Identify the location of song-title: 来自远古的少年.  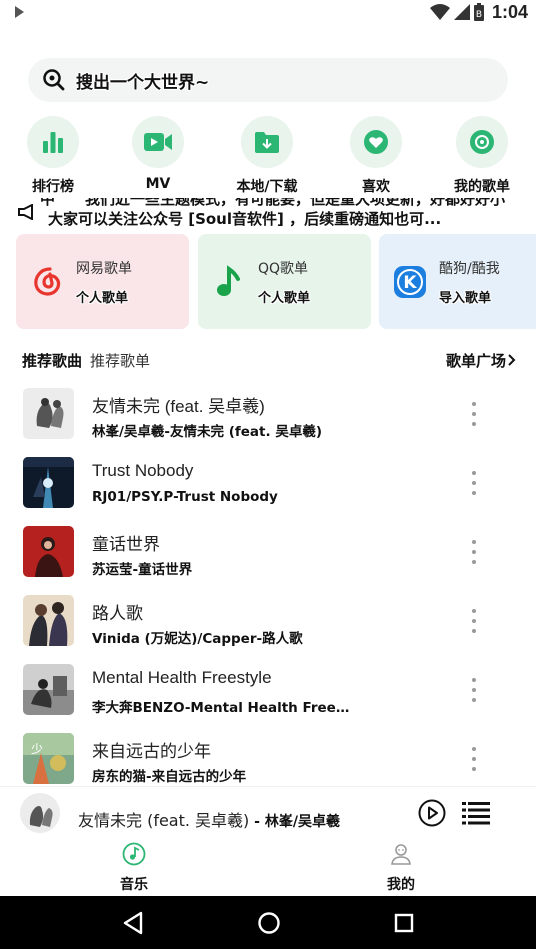
(151, 751).